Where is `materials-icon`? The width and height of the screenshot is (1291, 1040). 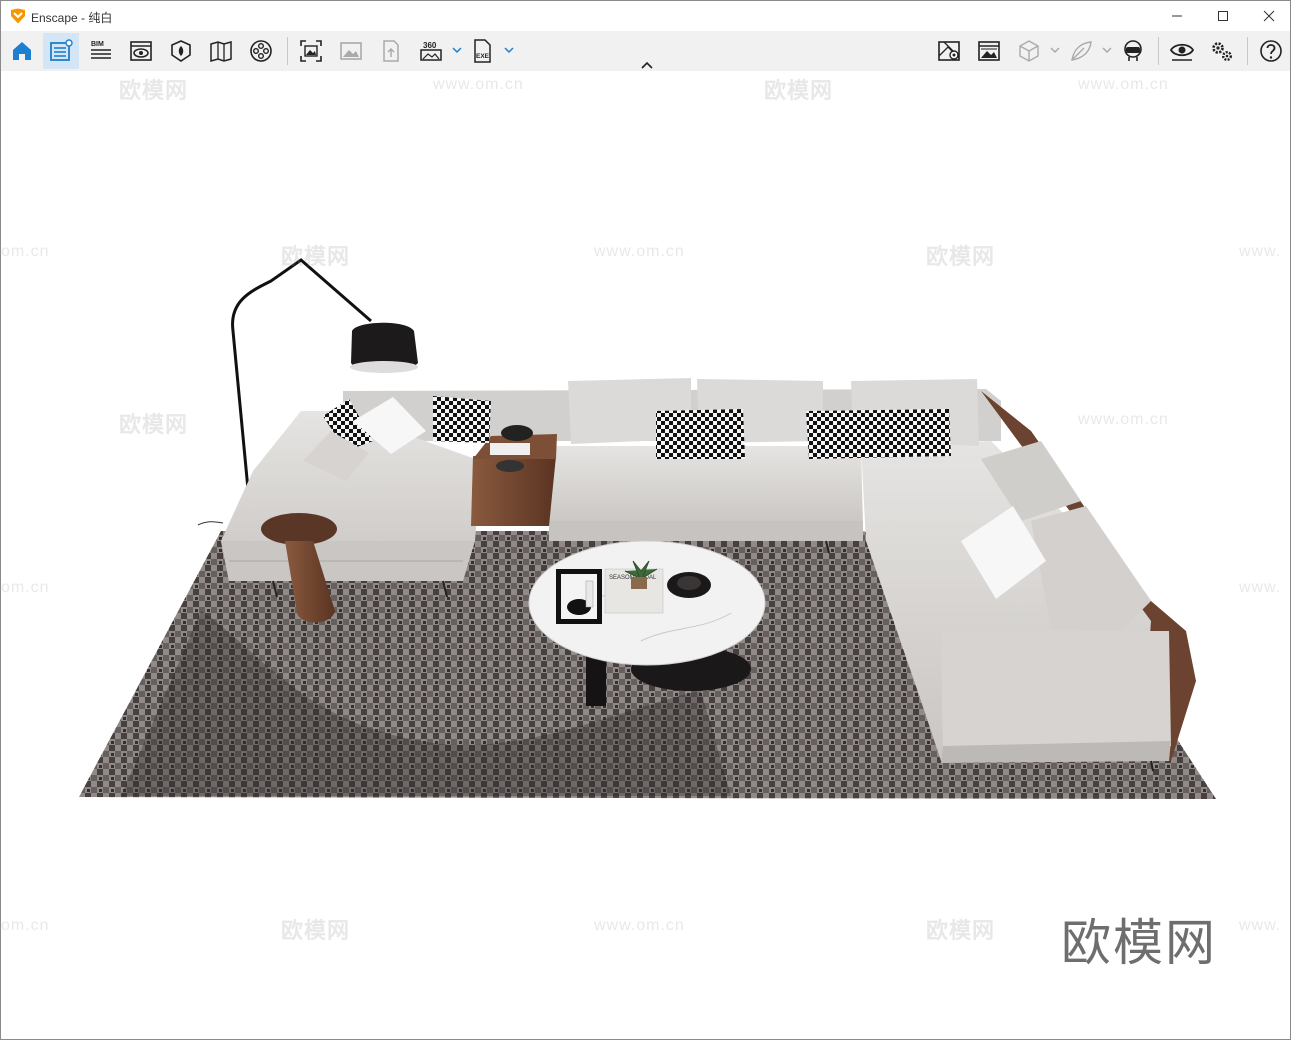
materials-icon is located at coordinates (181, 51).